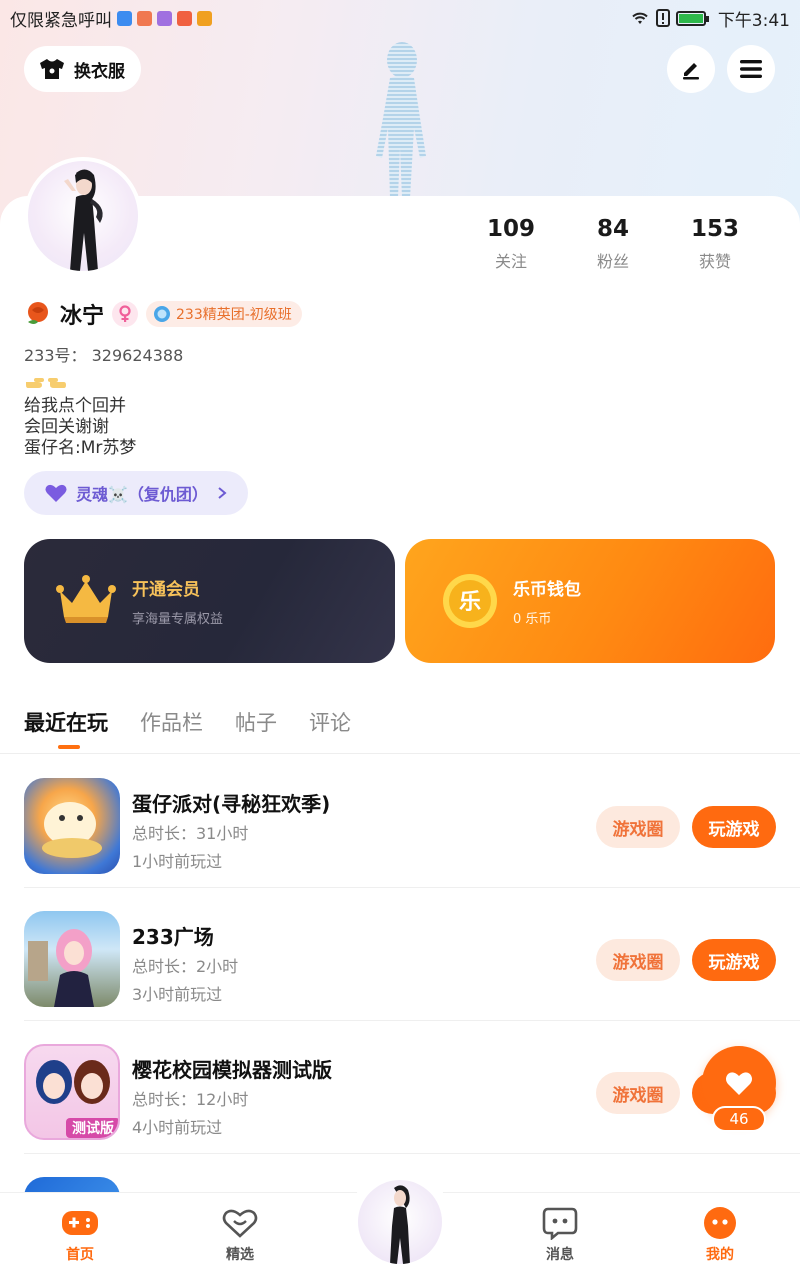 This screenshot has width=800, height=1280. I want to click on gamepad-icon, so click(80, 1223).